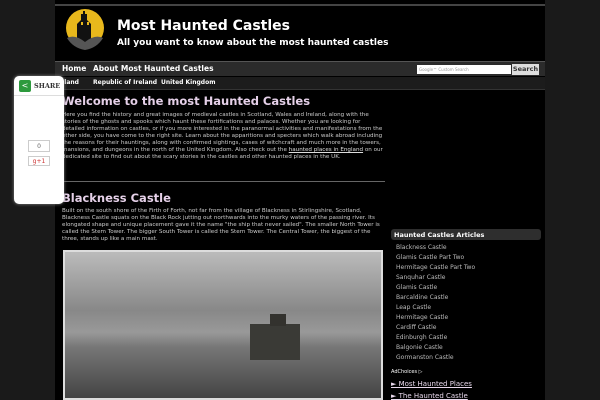 This screenshot has height=400, width=600. What do you see at coordinates (468, 348) in the screenshot?
I see `sidebar-article-link: Balgonie Castle` at bounding box center [468, 348].